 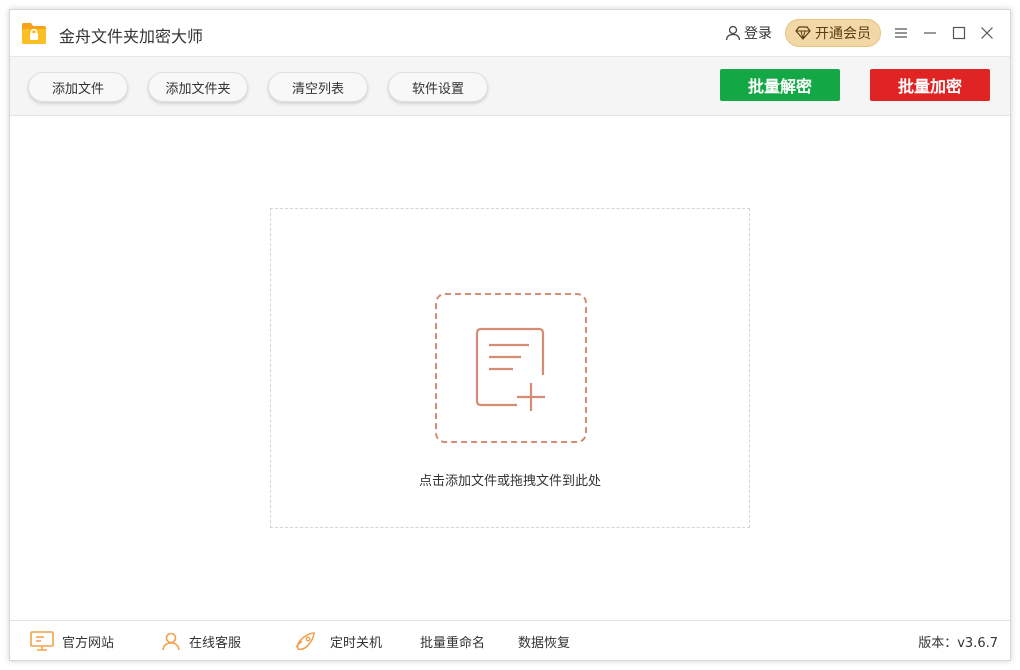 I want to click on customer-service-icon, so click(x=171, y=641).